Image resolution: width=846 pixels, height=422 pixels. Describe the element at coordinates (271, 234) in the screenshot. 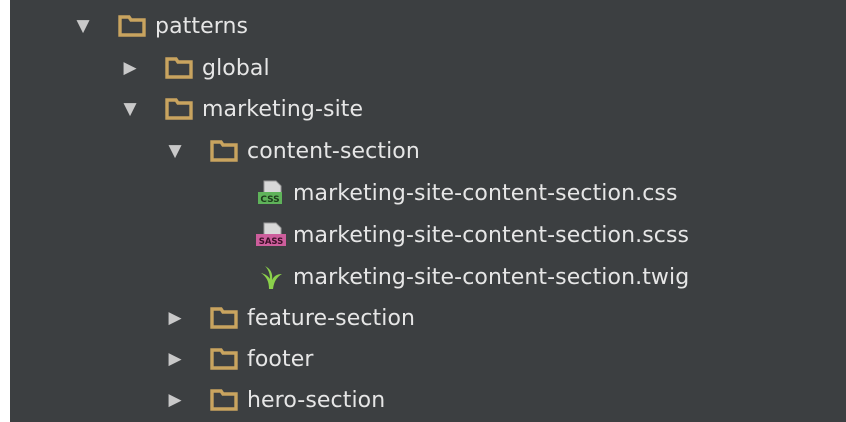

I see `sass-file-icon: SASS` at that location.